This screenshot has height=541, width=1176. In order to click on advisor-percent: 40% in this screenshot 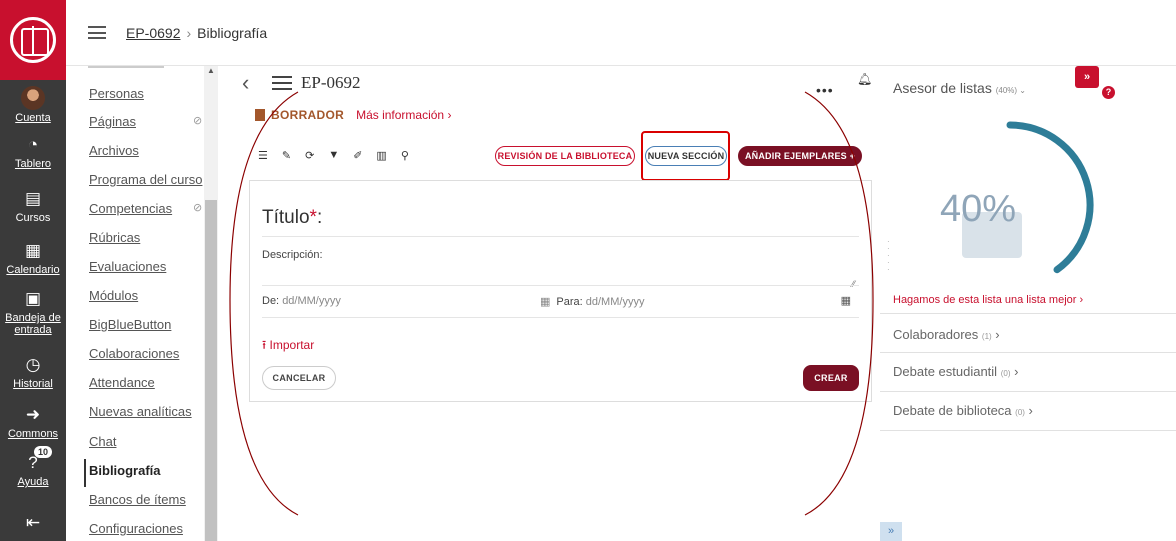, I will do `click(978, 209)`.